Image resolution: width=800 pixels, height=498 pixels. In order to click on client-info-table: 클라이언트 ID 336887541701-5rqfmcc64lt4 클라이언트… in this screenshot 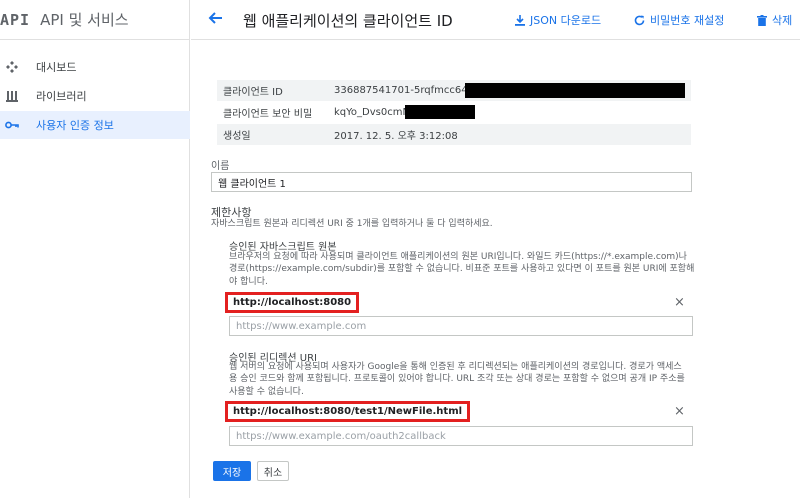, I will do `click(454, 113)`.